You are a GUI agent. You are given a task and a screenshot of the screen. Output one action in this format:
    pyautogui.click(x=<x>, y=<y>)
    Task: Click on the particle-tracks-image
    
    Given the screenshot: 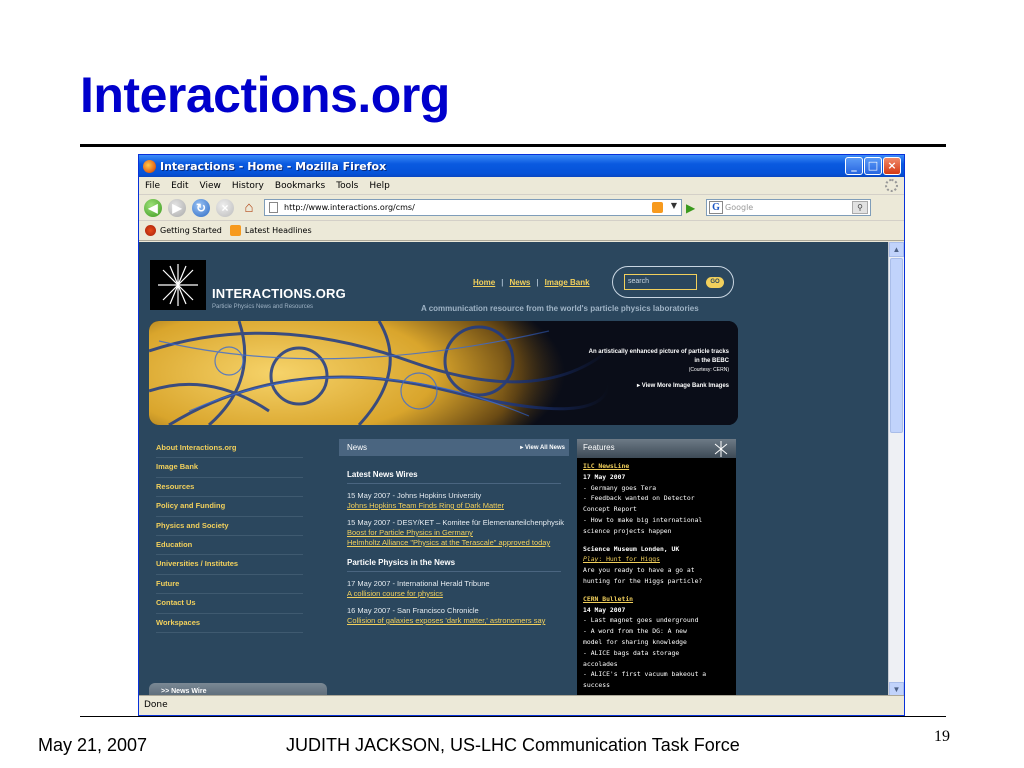 What is the action you would take?
    pyautogui.click(x=443, y=373)
    